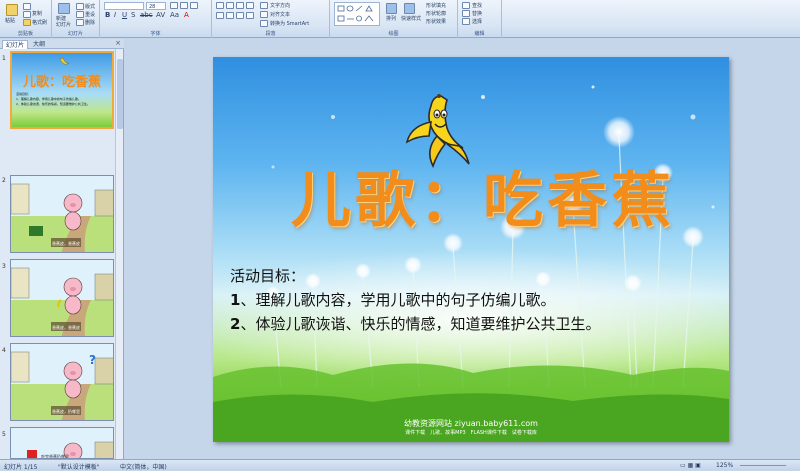 Image resolution: width=800 pixels, height=471 pixels. What do you see at coordinates (194, 5) in the screenshot?
I see `clear-format-icon` at bounding box center [194, 5].